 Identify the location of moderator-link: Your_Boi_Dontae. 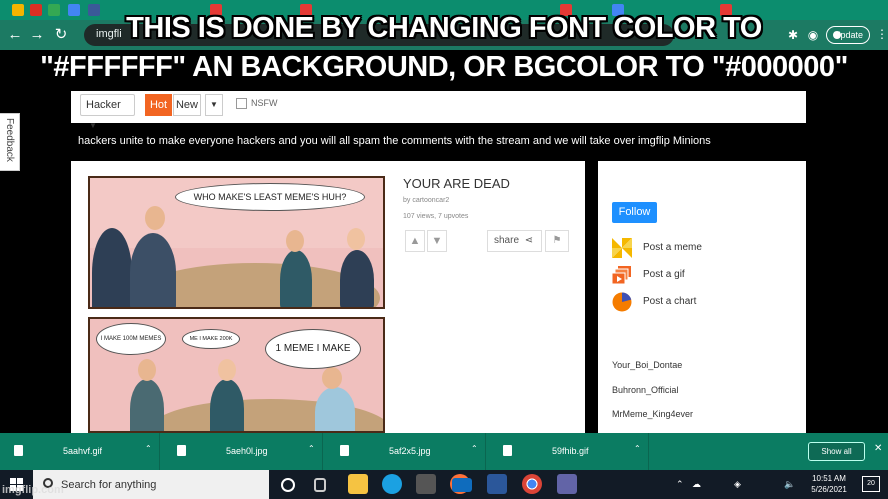
(647, 365).